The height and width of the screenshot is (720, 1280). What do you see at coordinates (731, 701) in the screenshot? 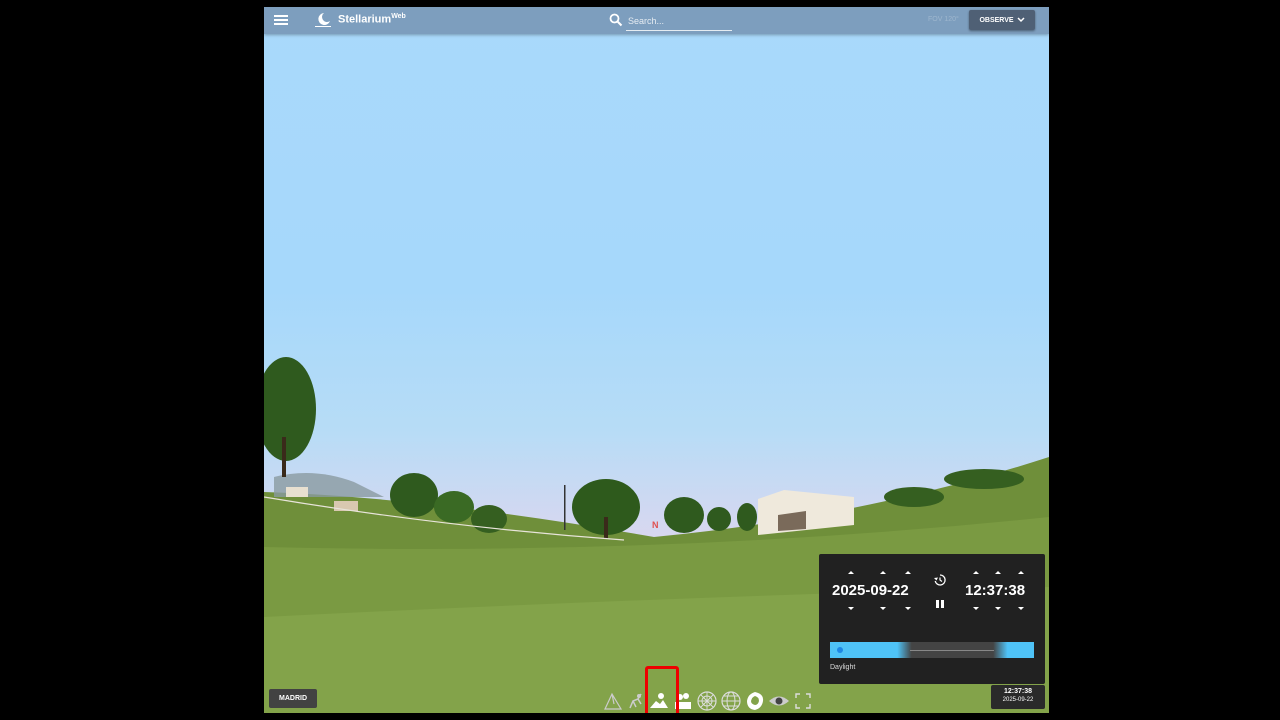
I see `equatorial-grid-icon` at bounding box center [731, 701].